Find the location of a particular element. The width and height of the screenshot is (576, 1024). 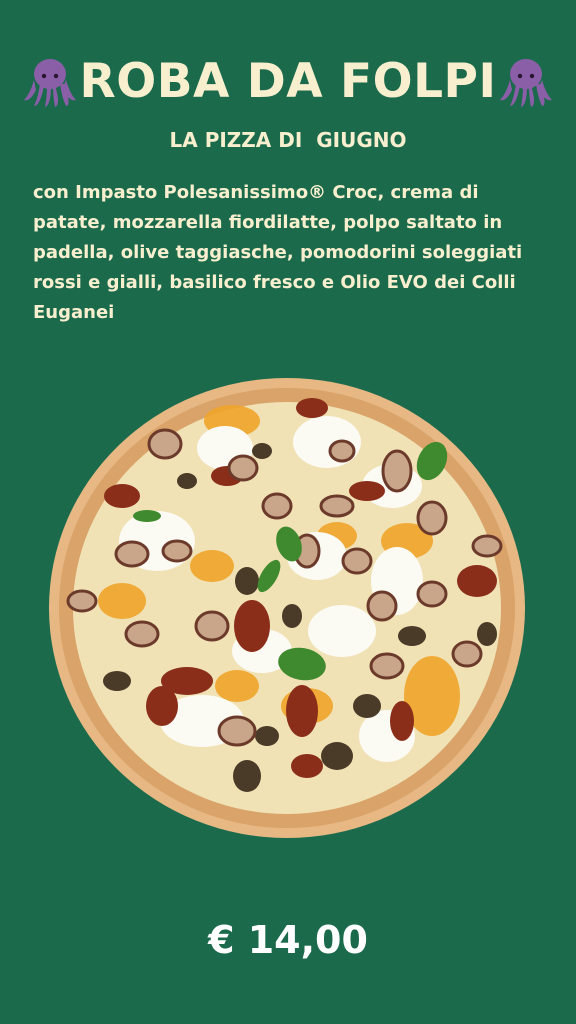

subtitle: LA PIZZA DI GIUGNO is located at coordinates (288, 140).